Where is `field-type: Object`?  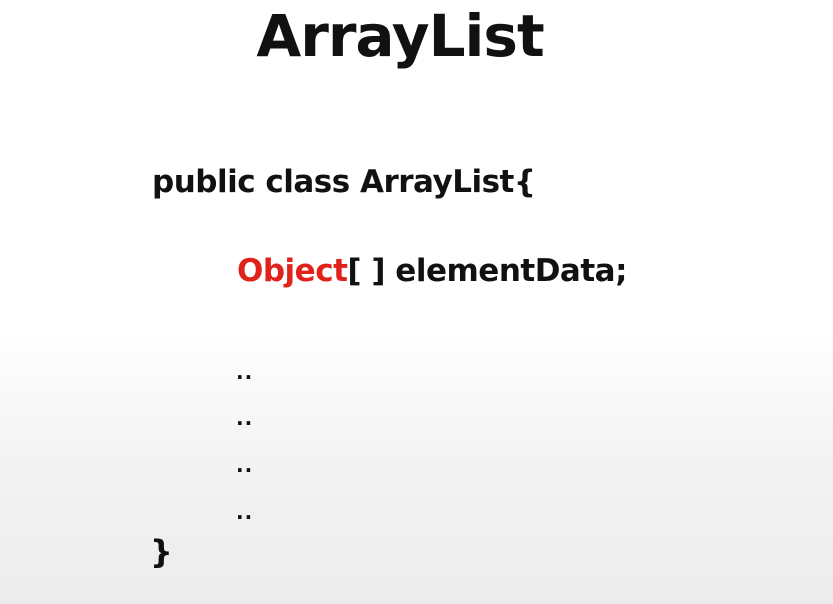
field-type: Object is located at coordinates (292, 271).